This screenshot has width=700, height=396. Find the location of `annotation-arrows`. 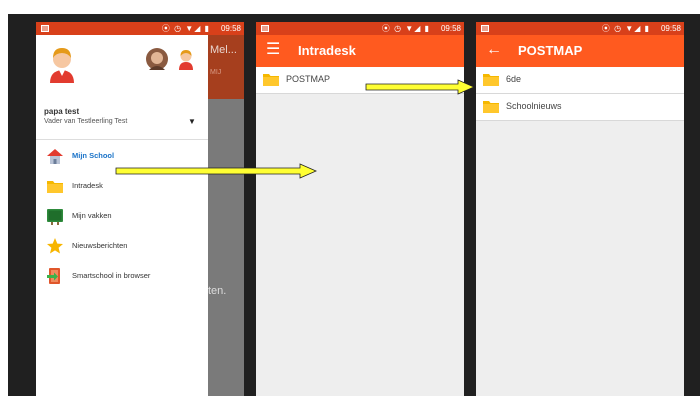

annotation-arrows is located at coordinates (295, 129).